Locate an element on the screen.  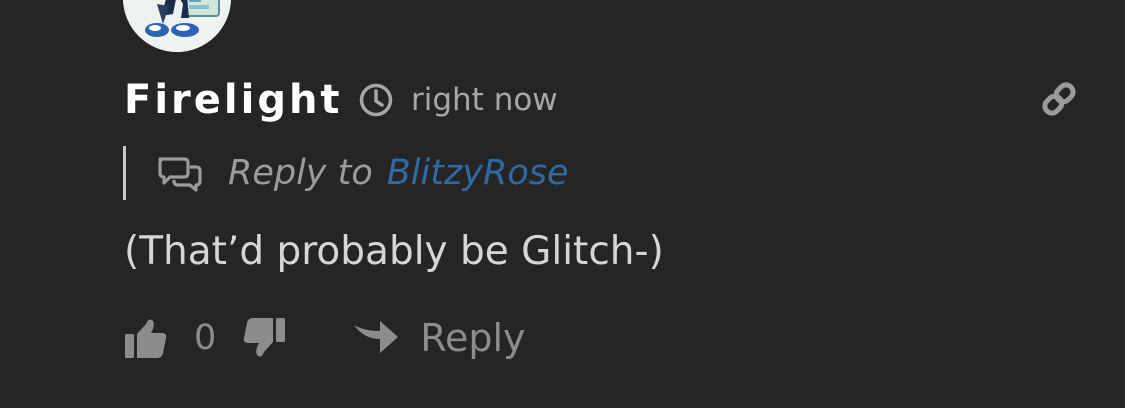
reply-to-quote: Reply to BlitzyRose is located at coordinates (346, 173).